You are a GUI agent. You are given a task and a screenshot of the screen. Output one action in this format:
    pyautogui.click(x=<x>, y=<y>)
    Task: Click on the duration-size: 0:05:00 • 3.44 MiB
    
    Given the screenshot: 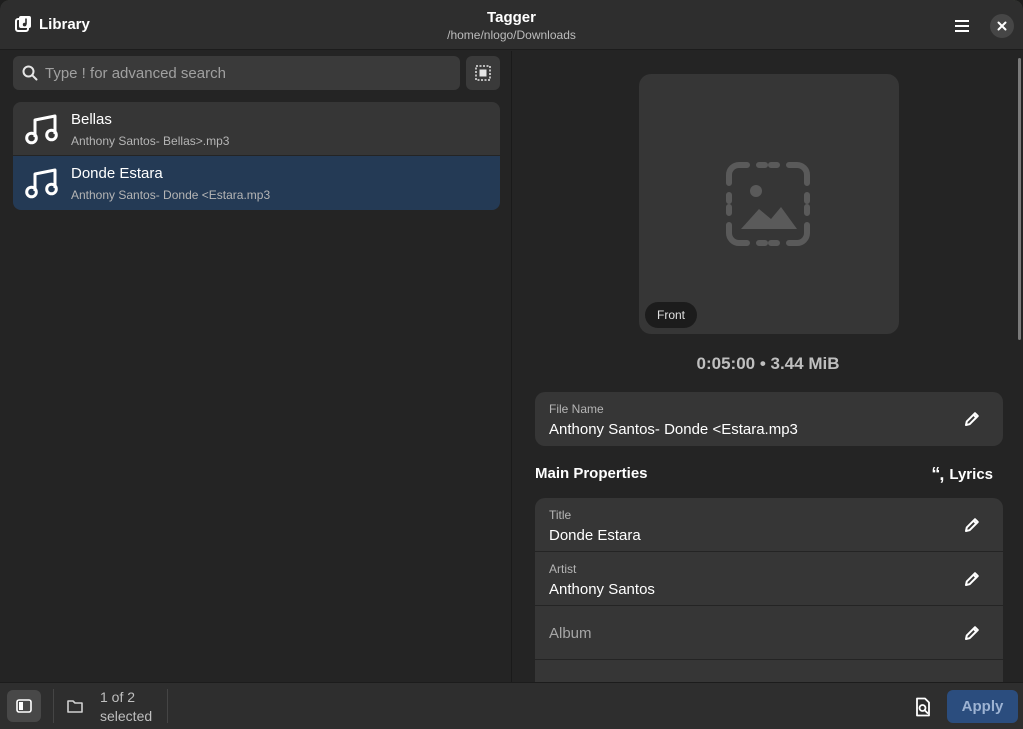 What is the action you would take?
    pyautogui.click(x=768, y=363)
    